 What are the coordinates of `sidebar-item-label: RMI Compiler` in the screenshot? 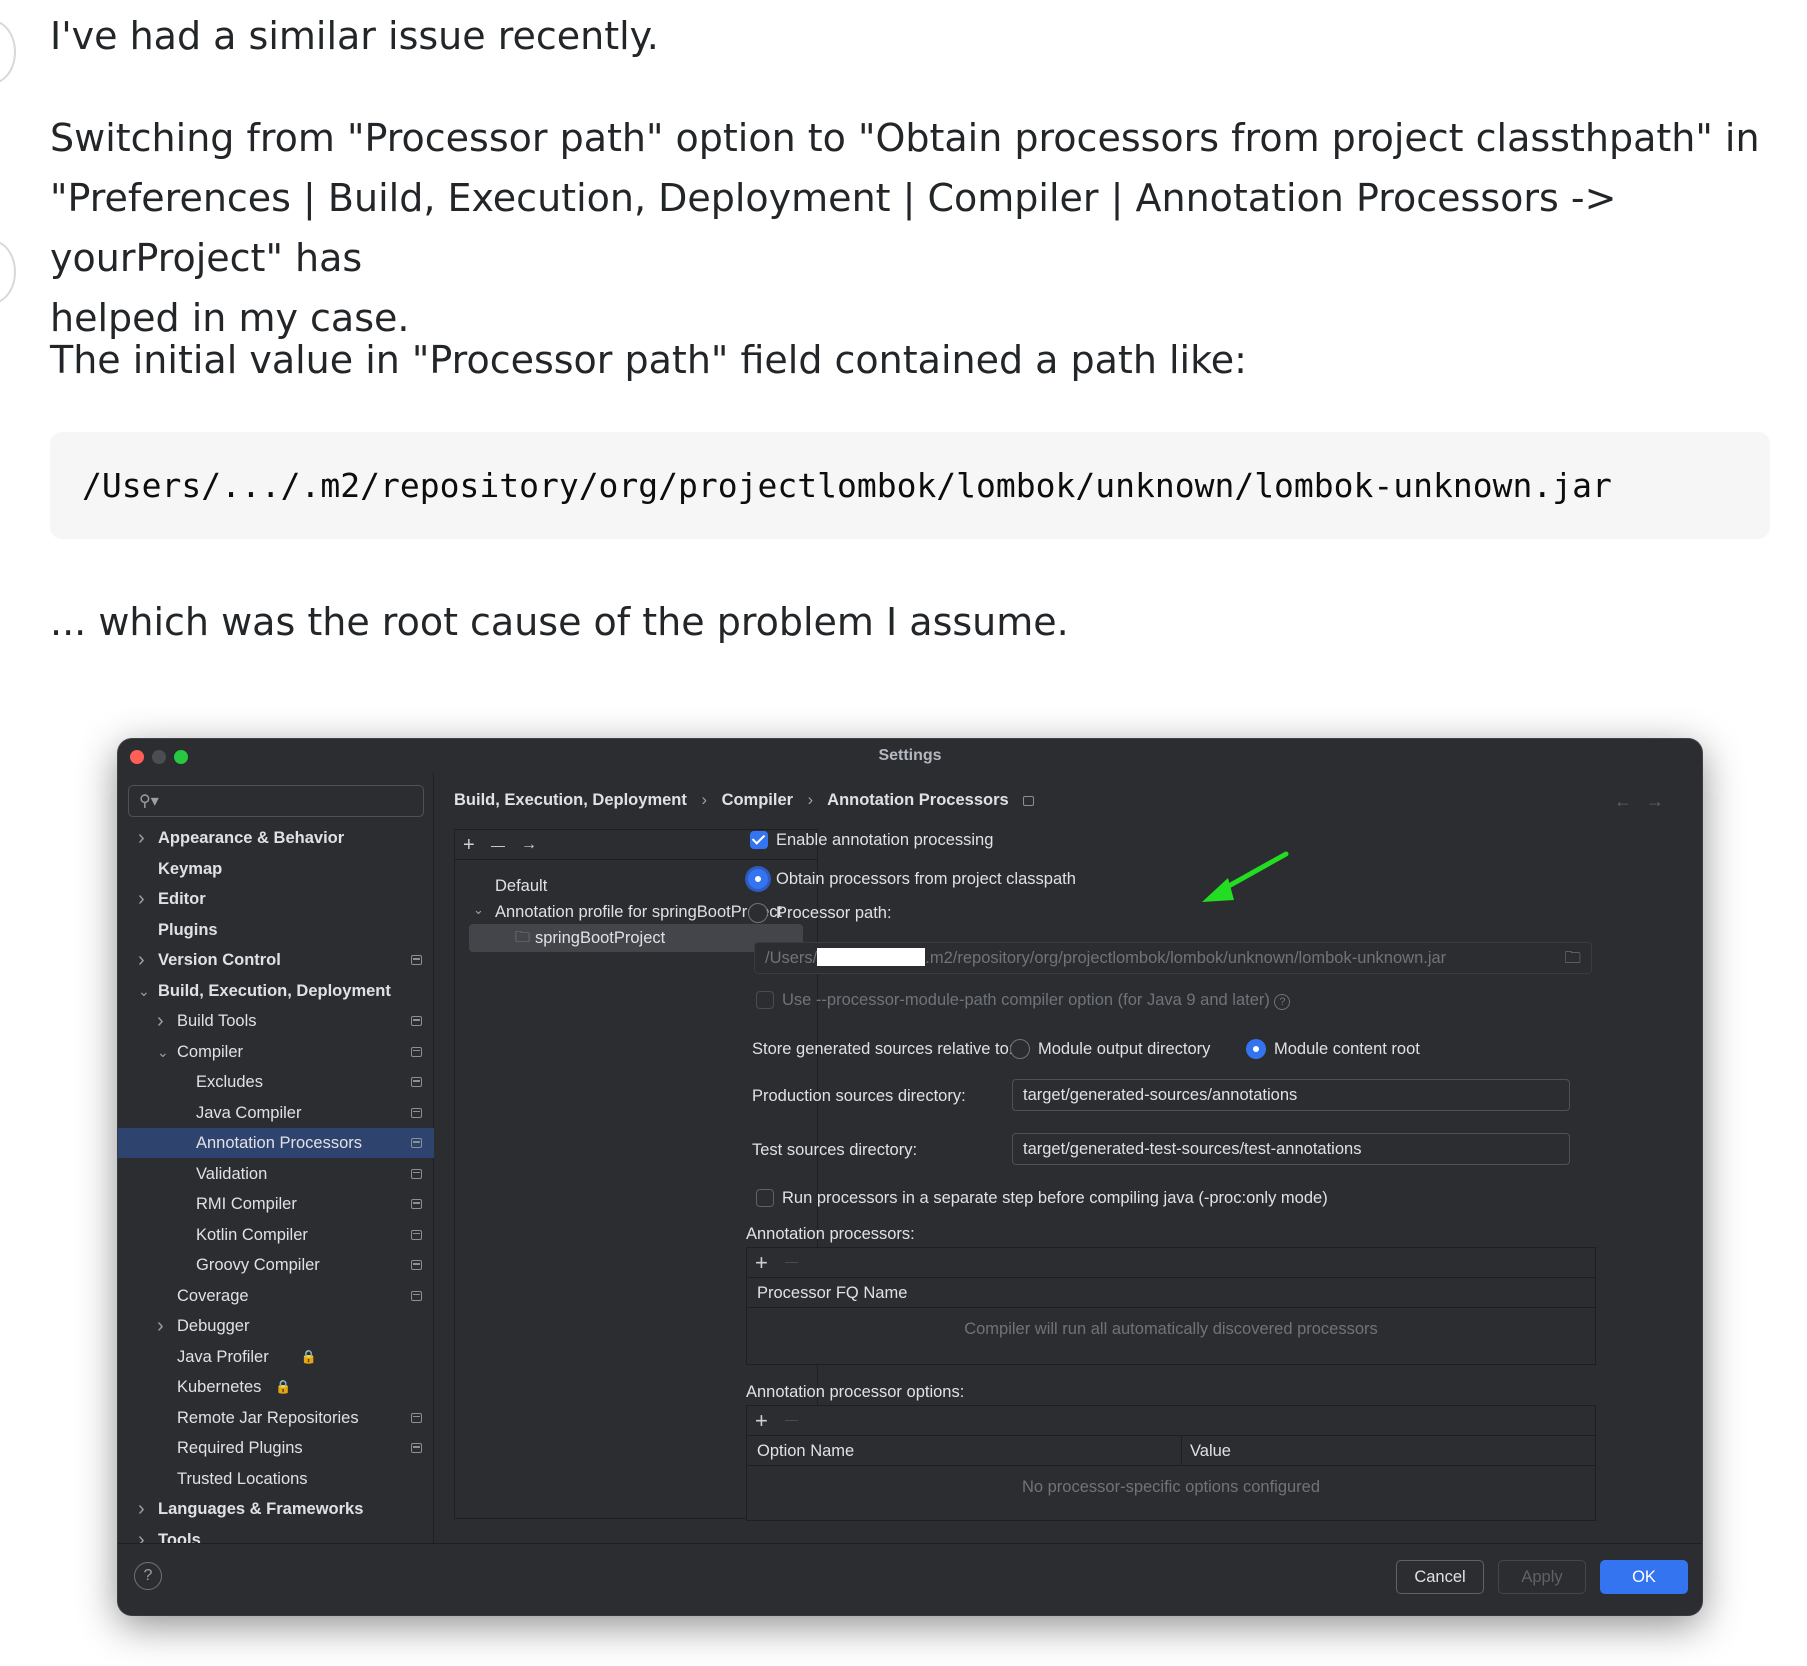 It's located at (246, 1204).